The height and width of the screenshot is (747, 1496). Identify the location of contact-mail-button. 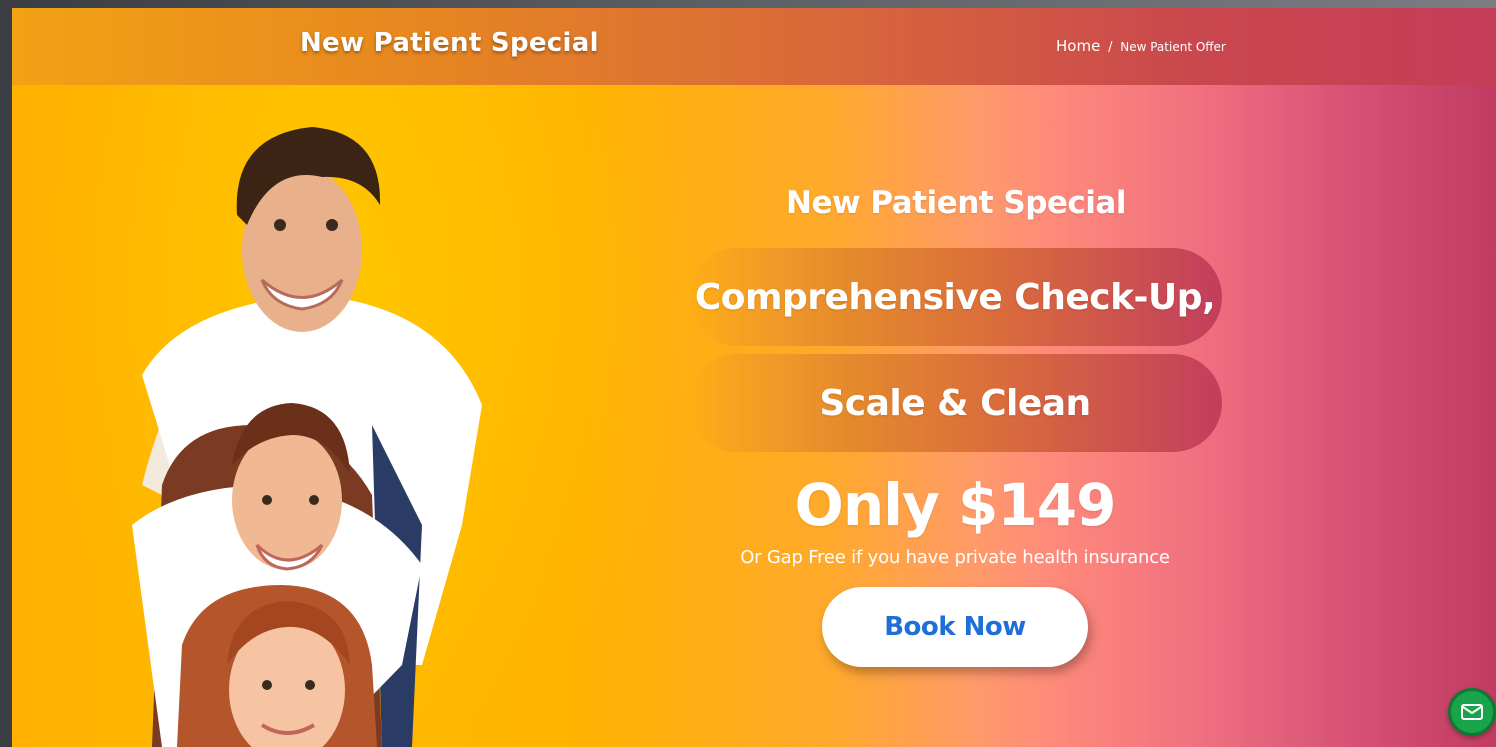
(1472, 712).